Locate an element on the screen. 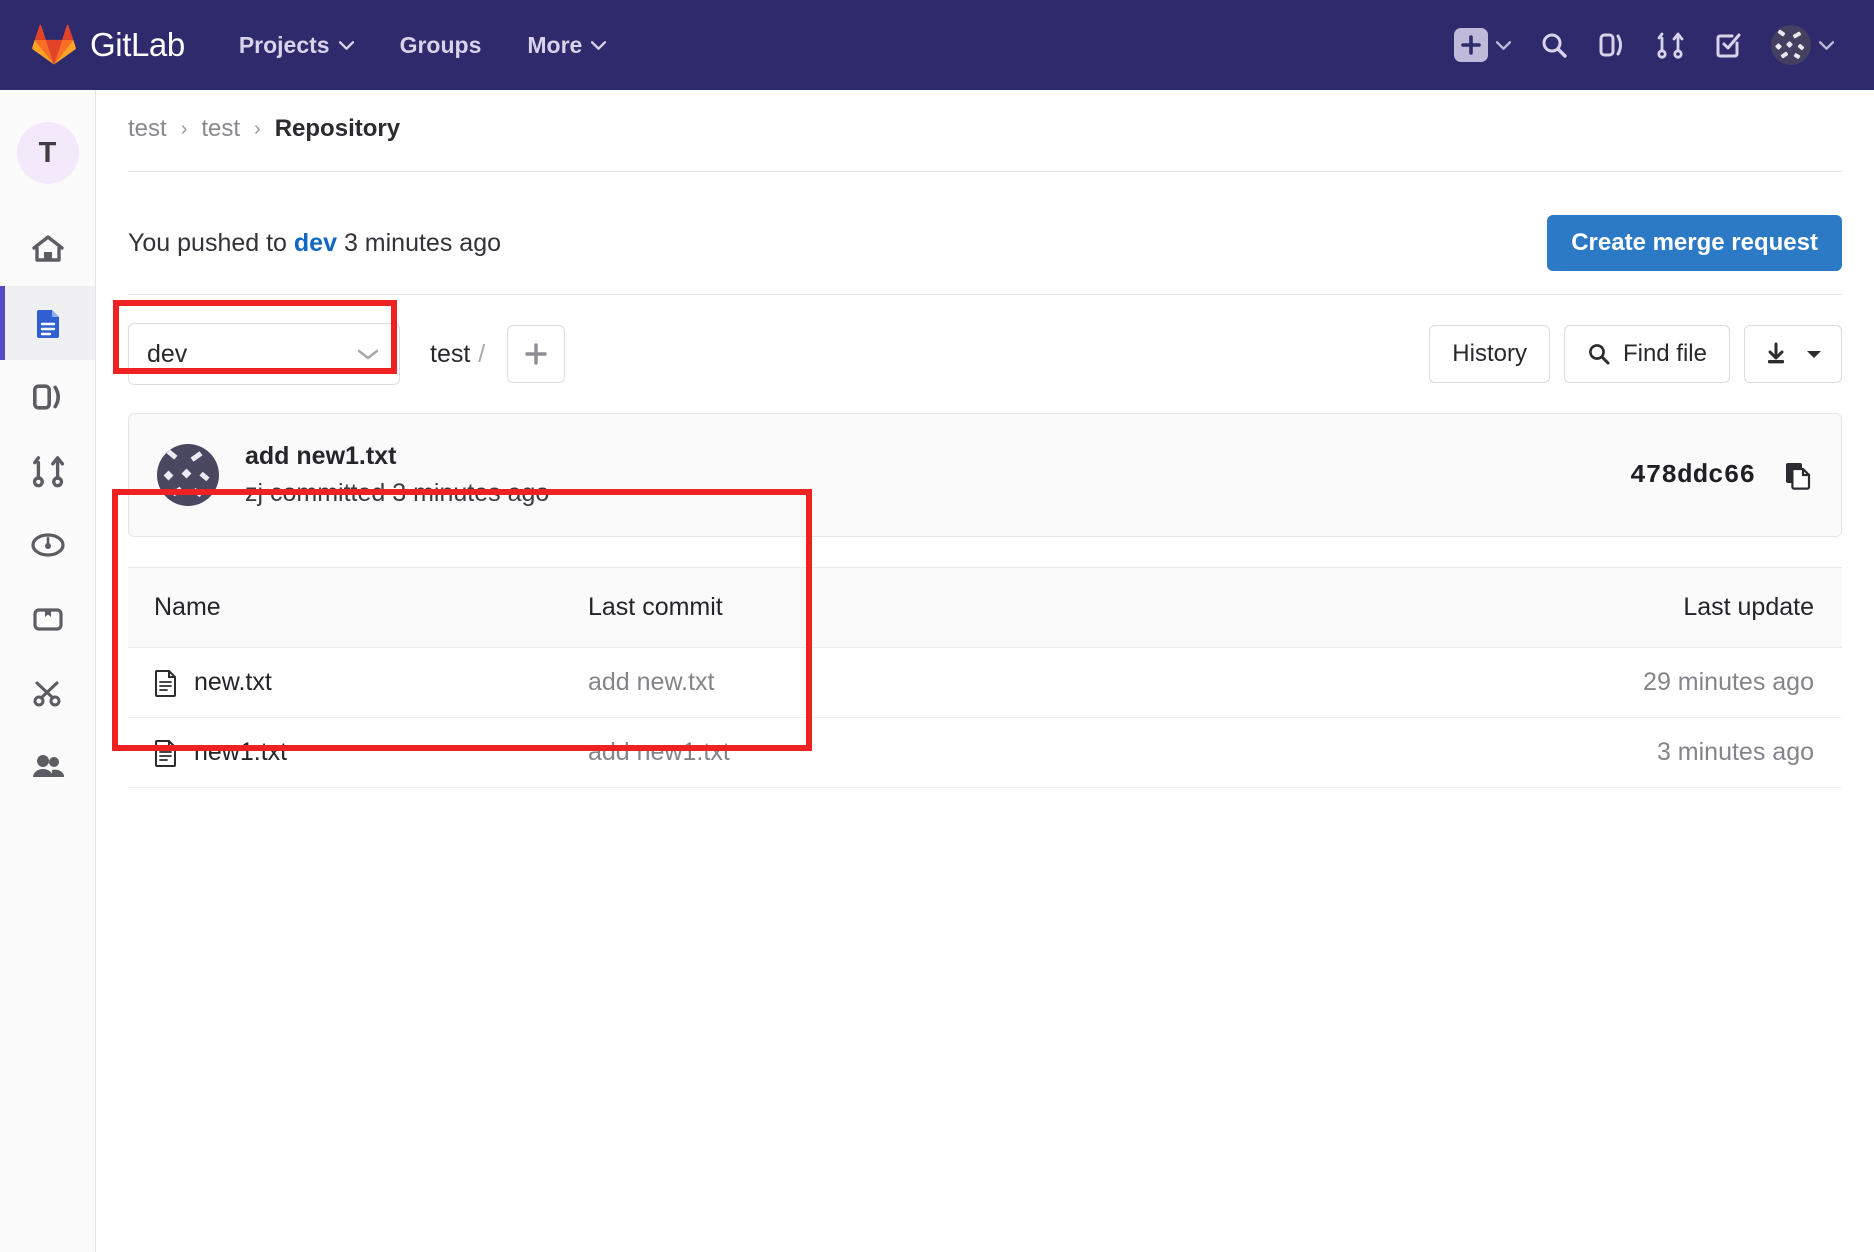  sidebar-item-packages is located at coordinates (47, 619).